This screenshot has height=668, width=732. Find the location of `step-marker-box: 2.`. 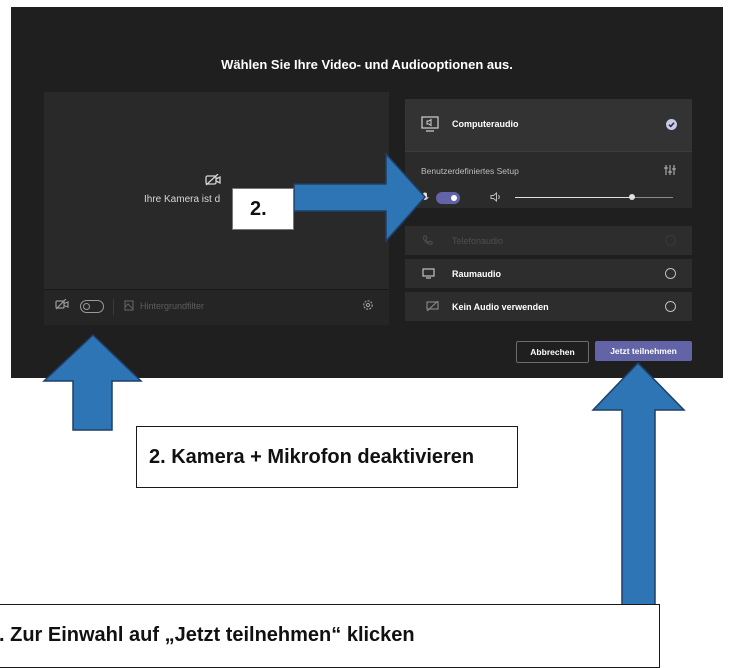

step-marker-box: 2. is located at coordinates (263, 209).